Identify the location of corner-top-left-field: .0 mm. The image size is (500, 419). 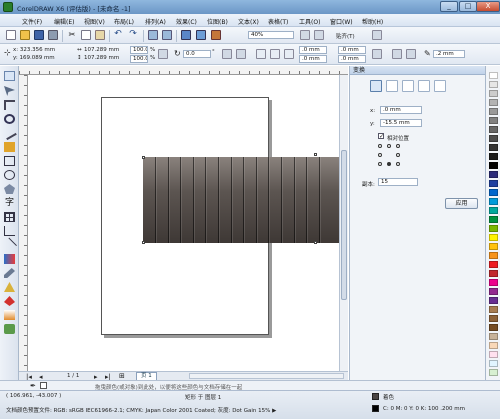
(313, 50).